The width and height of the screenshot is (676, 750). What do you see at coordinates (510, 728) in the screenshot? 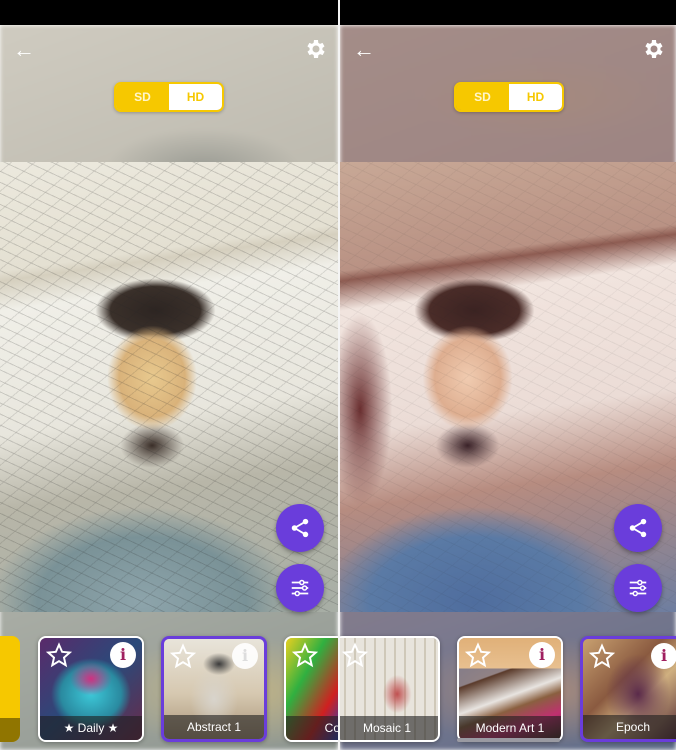
I see `filter-label: Modern Art 1` at bounding box center [510, 728].